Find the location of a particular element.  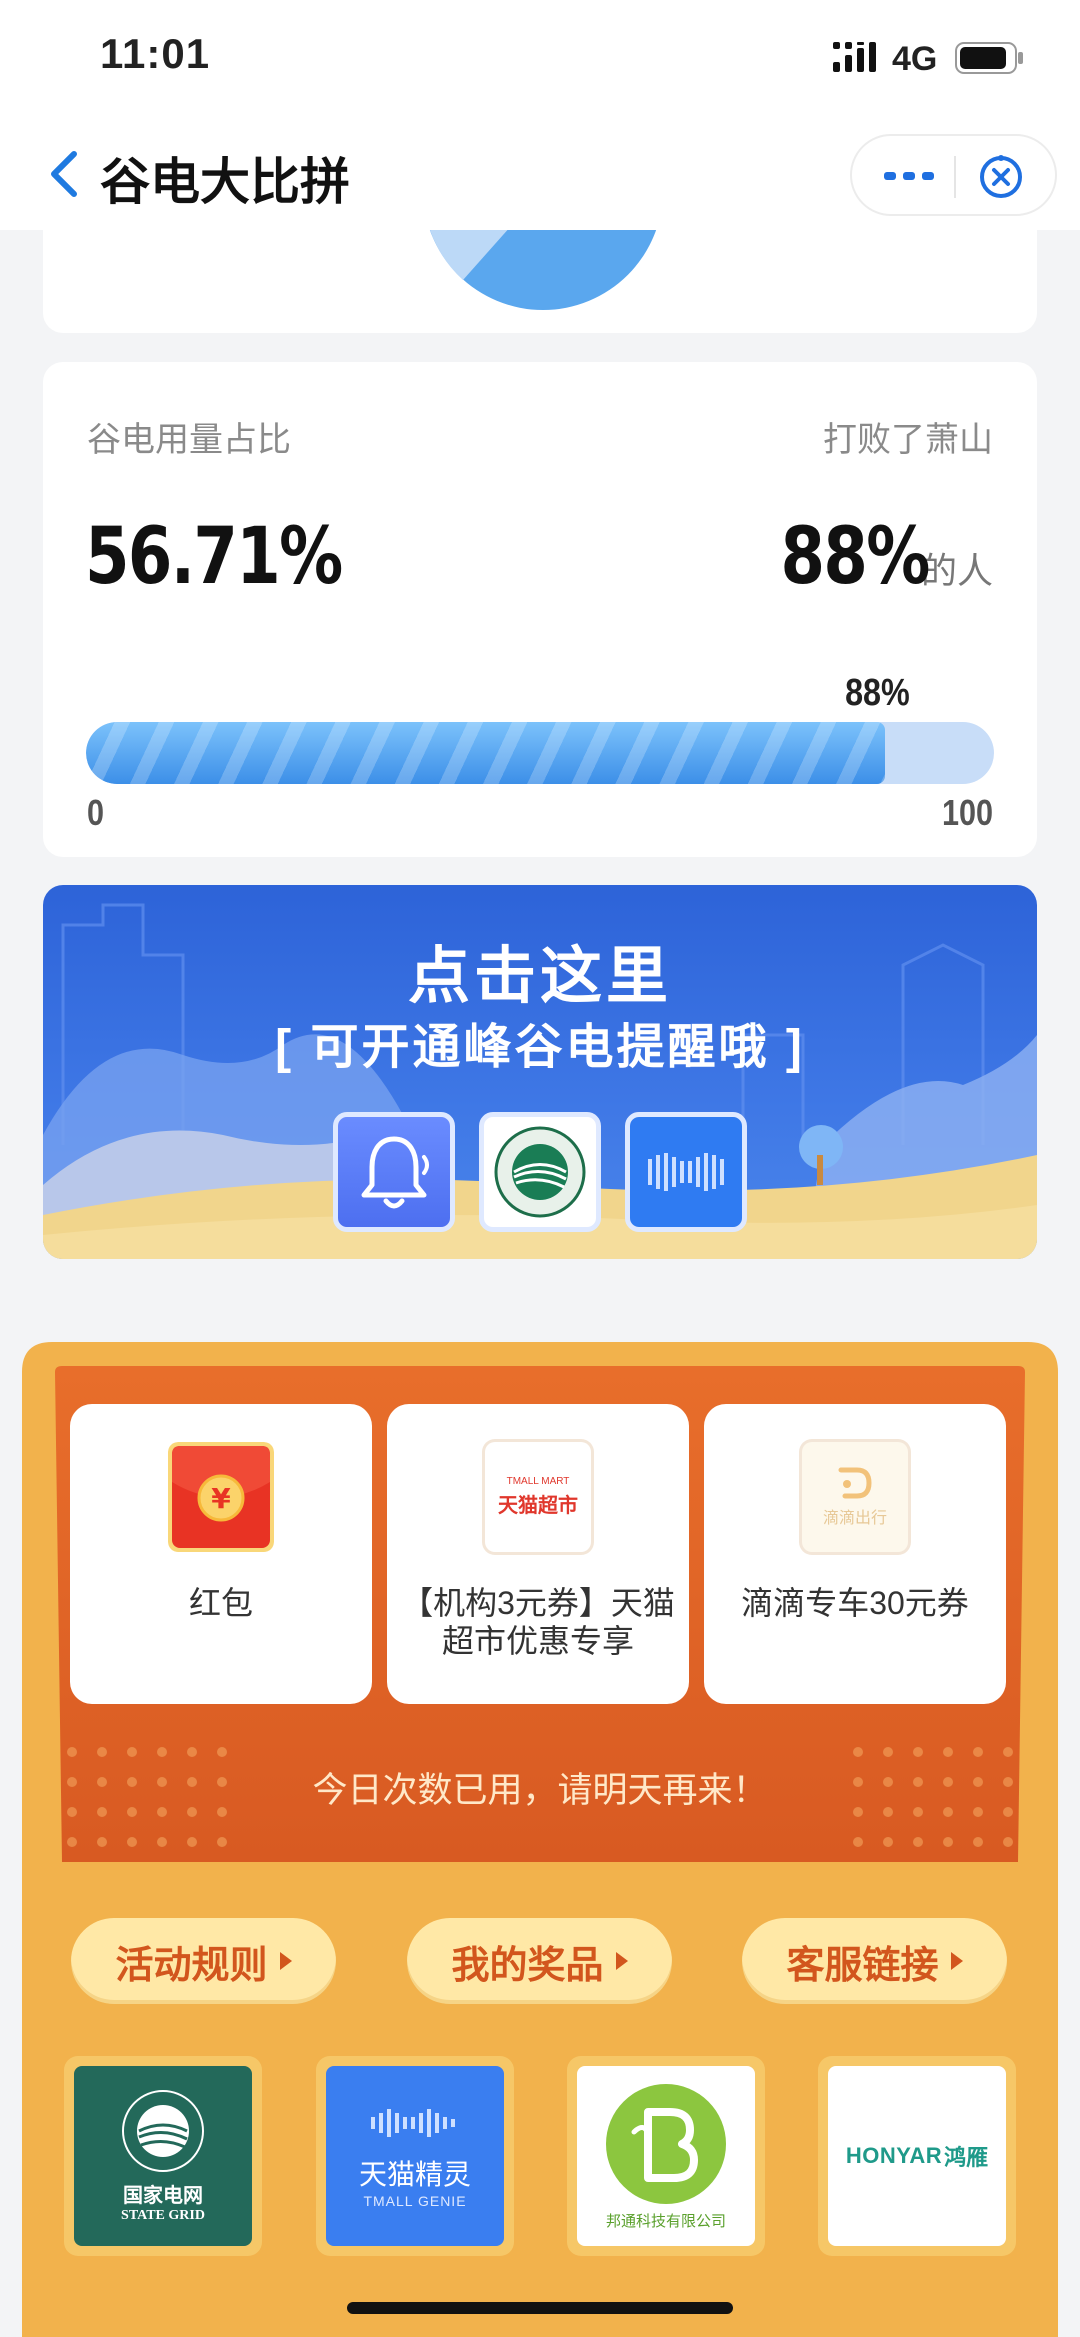

rank-label: 打败了萧山 is located at coordinates (908, 440).